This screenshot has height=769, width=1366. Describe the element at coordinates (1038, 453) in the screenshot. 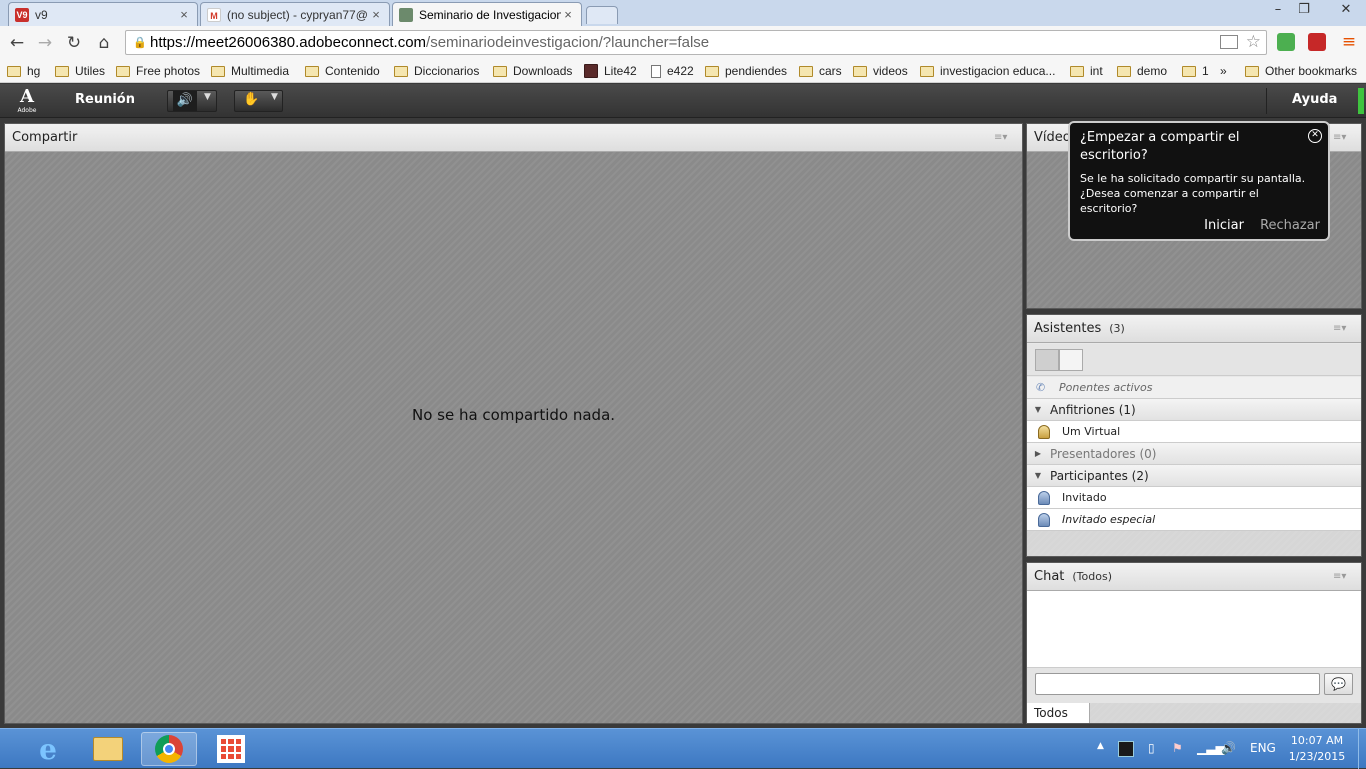

I see `collapsed-triangle-icon: ▶` at that location.